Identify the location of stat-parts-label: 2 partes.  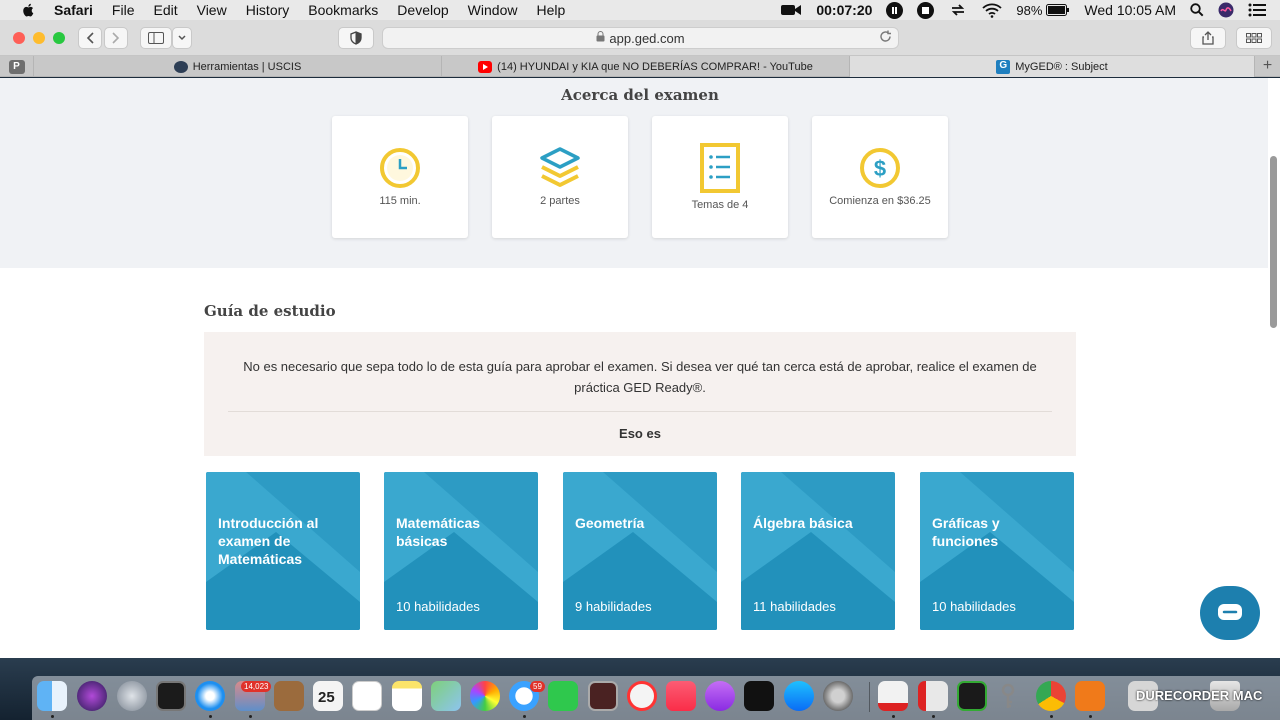
(560, 201).